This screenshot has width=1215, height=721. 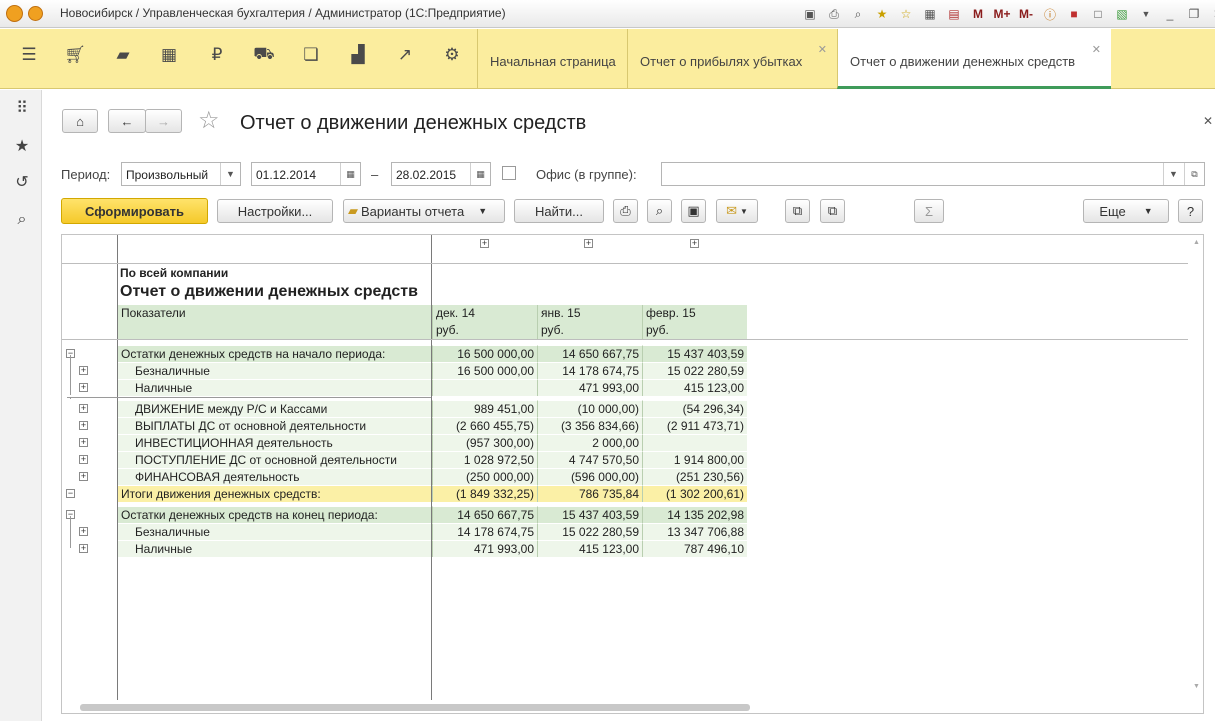 I want to click on menu-icon: ☰, so click(x=29, y=55).